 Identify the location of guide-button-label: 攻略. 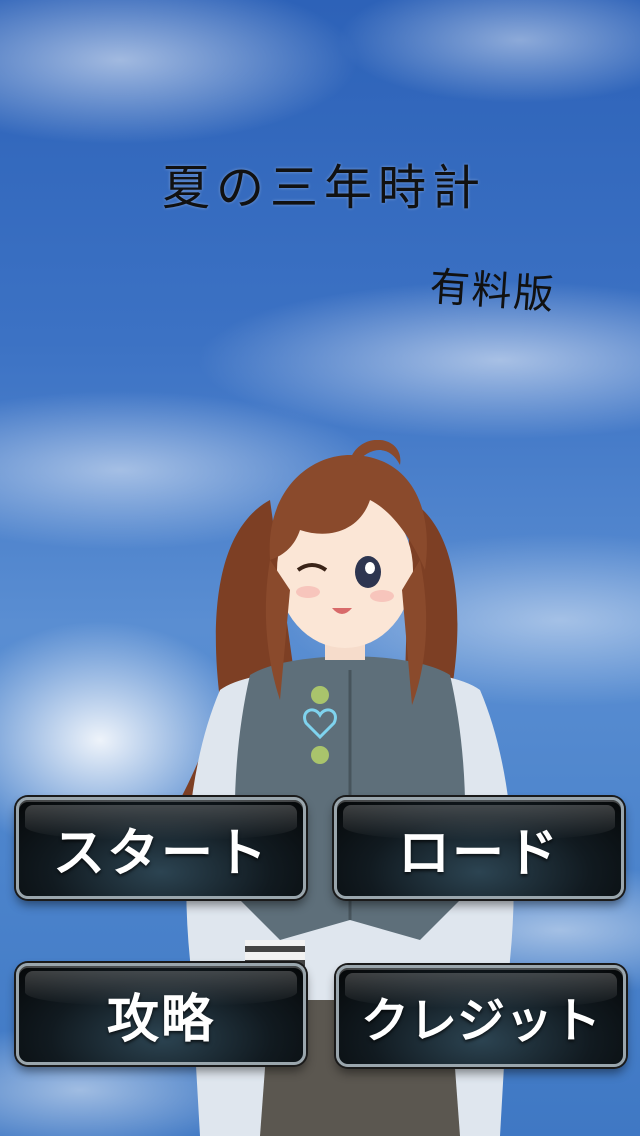
(160, 1019).